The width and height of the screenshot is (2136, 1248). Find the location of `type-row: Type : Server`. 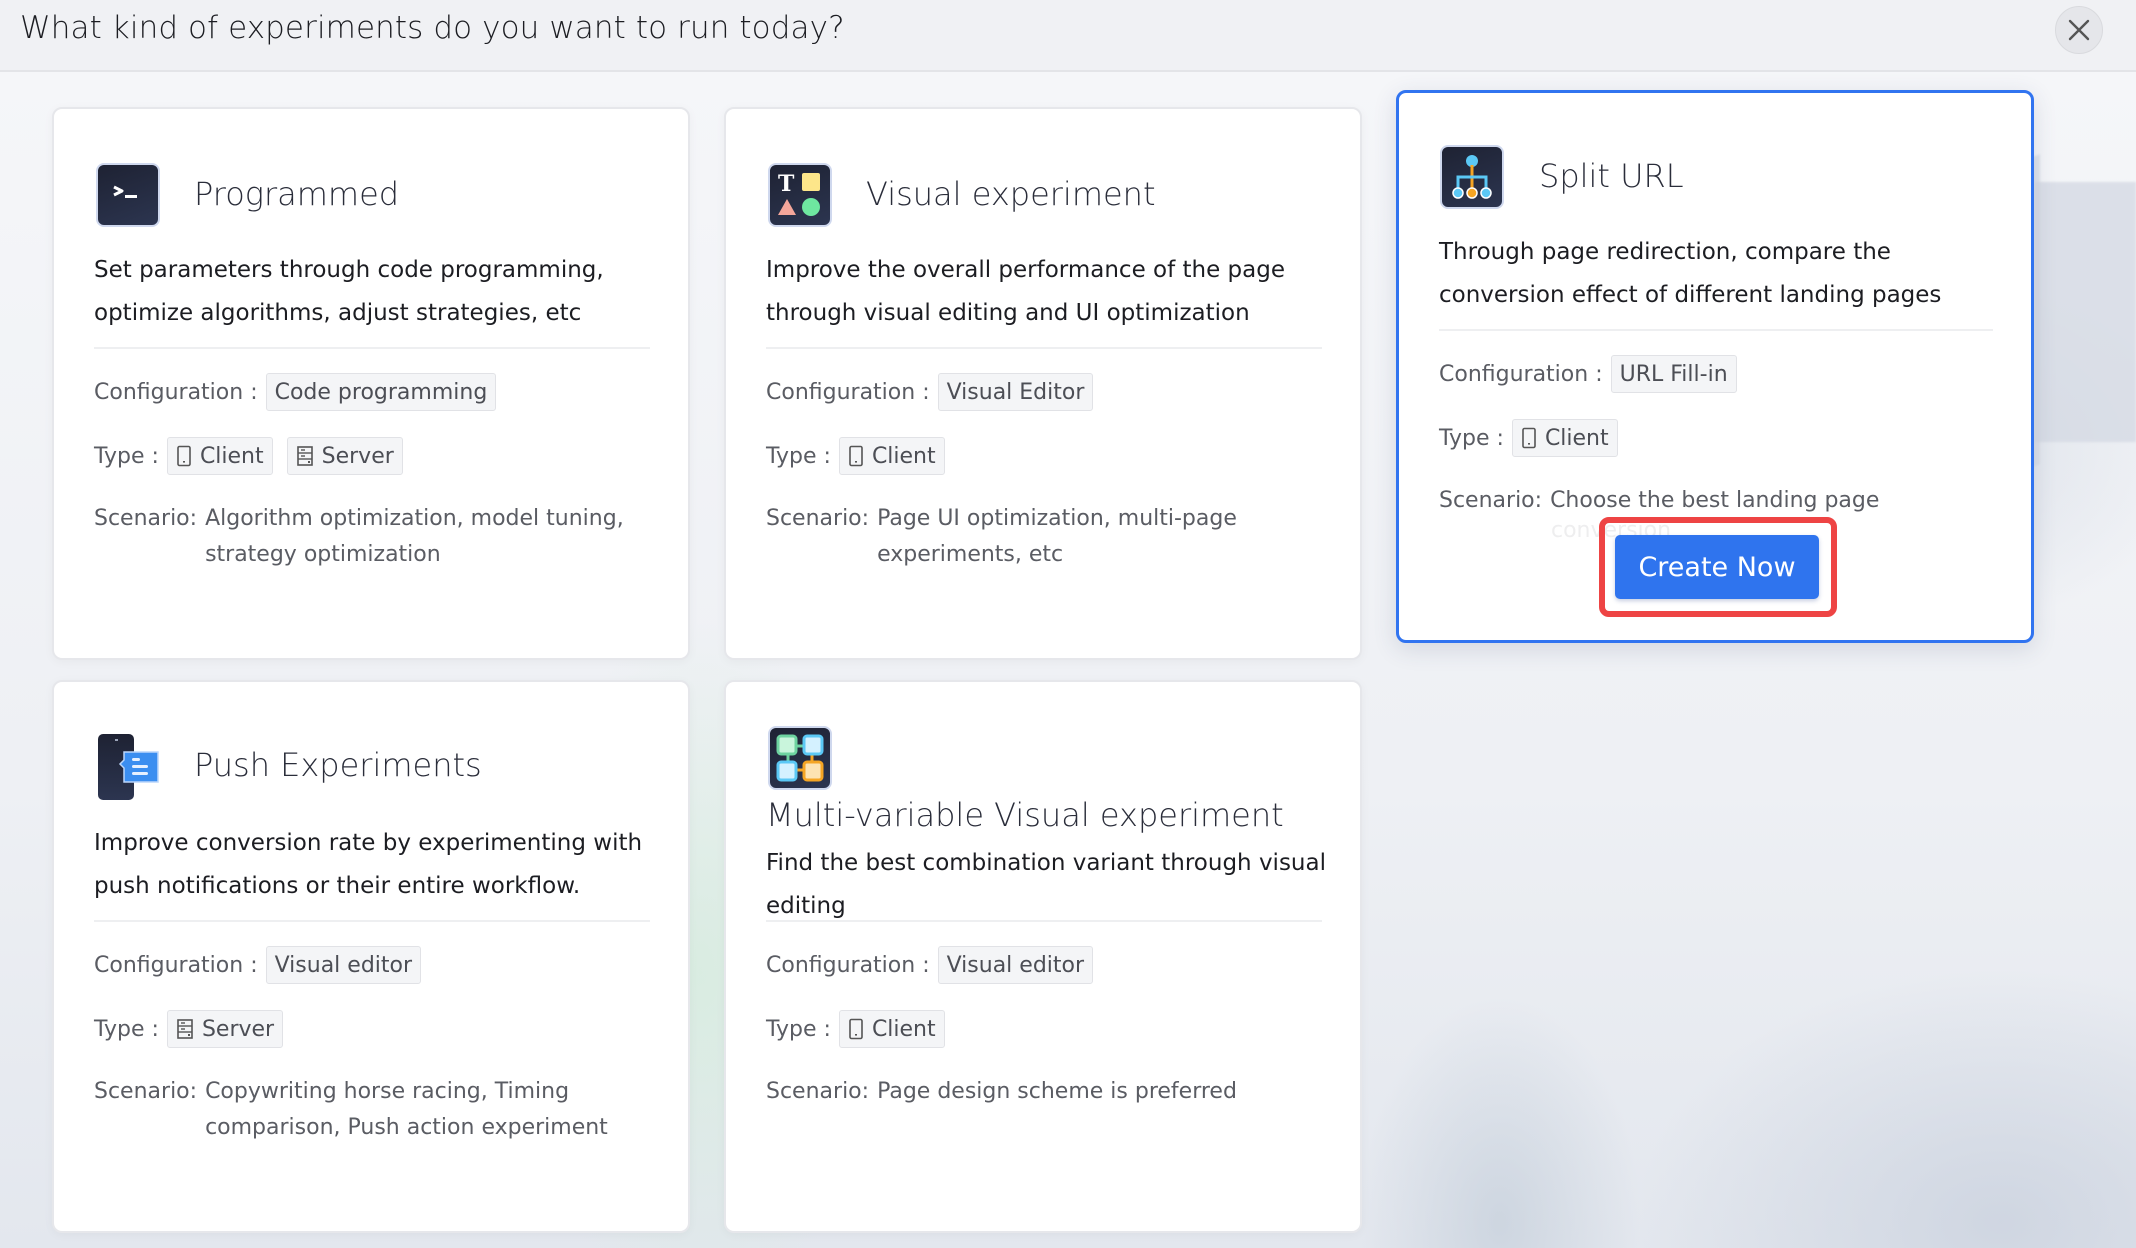

type-row: Type : Server is located at coordinates (195, 1029).